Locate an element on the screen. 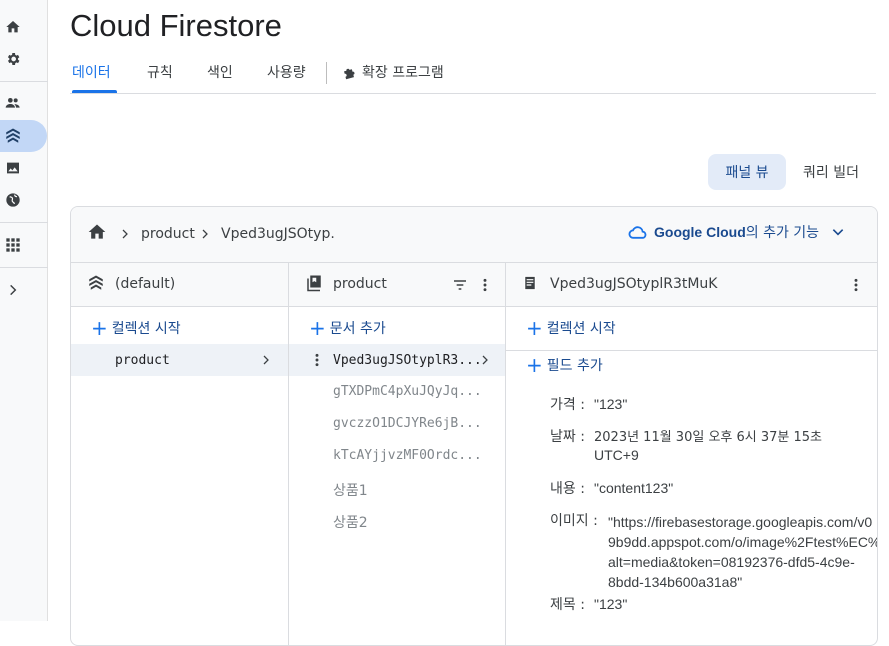 The image size is (889, 646). tab-divider is located at coordinates (326, 73).